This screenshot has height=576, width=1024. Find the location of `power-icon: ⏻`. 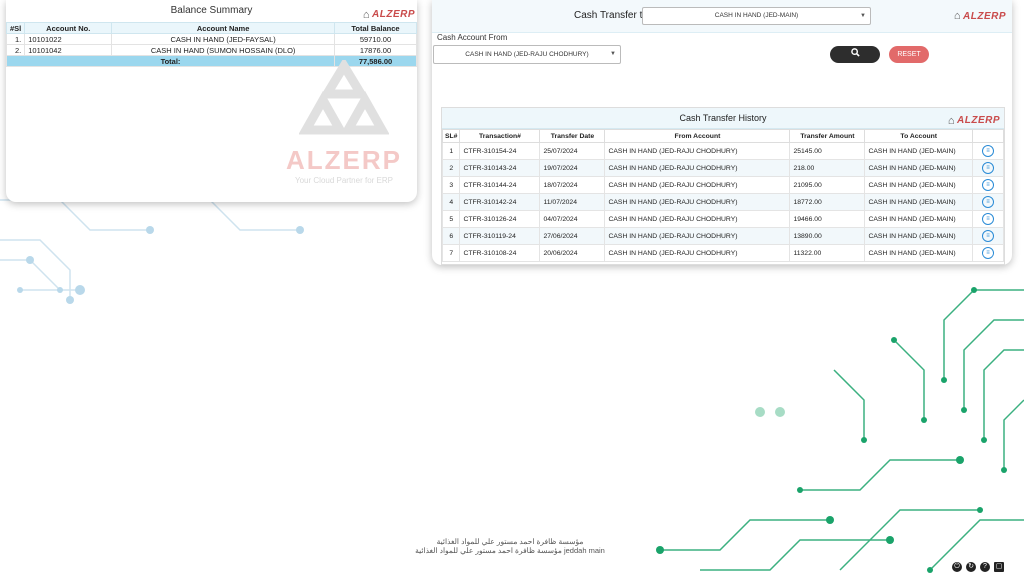

power-icon: ⏻ is located at coordinates (957, 567).